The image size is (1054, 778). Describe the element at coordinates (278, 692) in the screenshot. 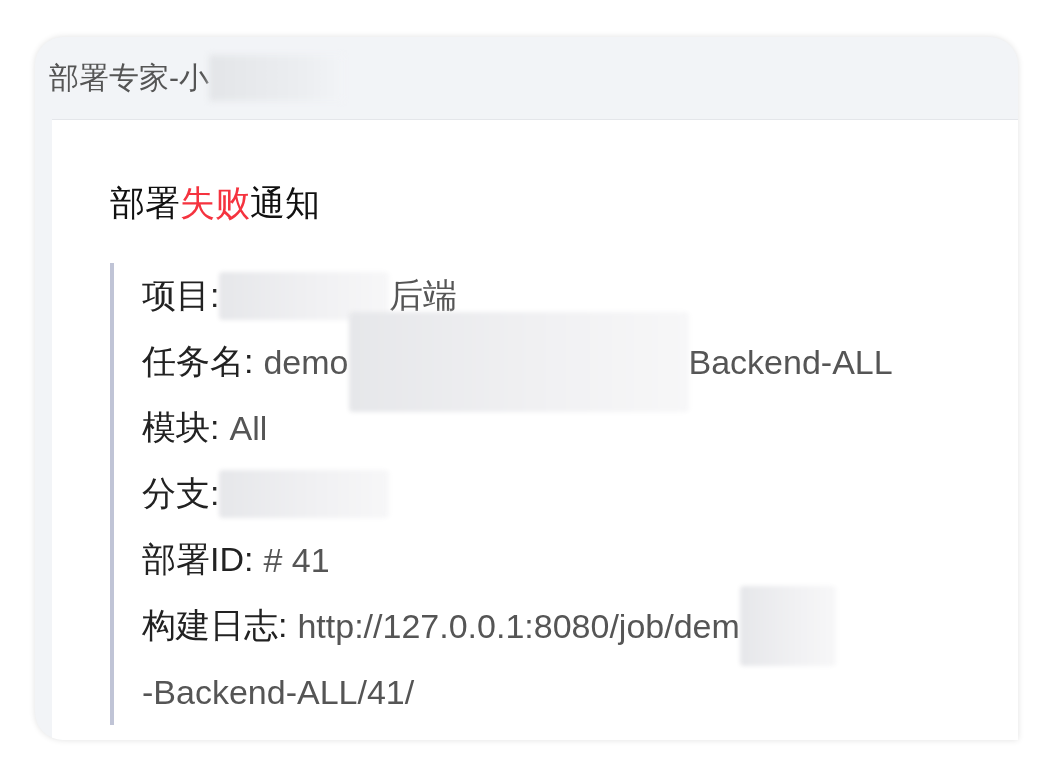

I see `log-link: -Backend-ALL/41/` at that location.